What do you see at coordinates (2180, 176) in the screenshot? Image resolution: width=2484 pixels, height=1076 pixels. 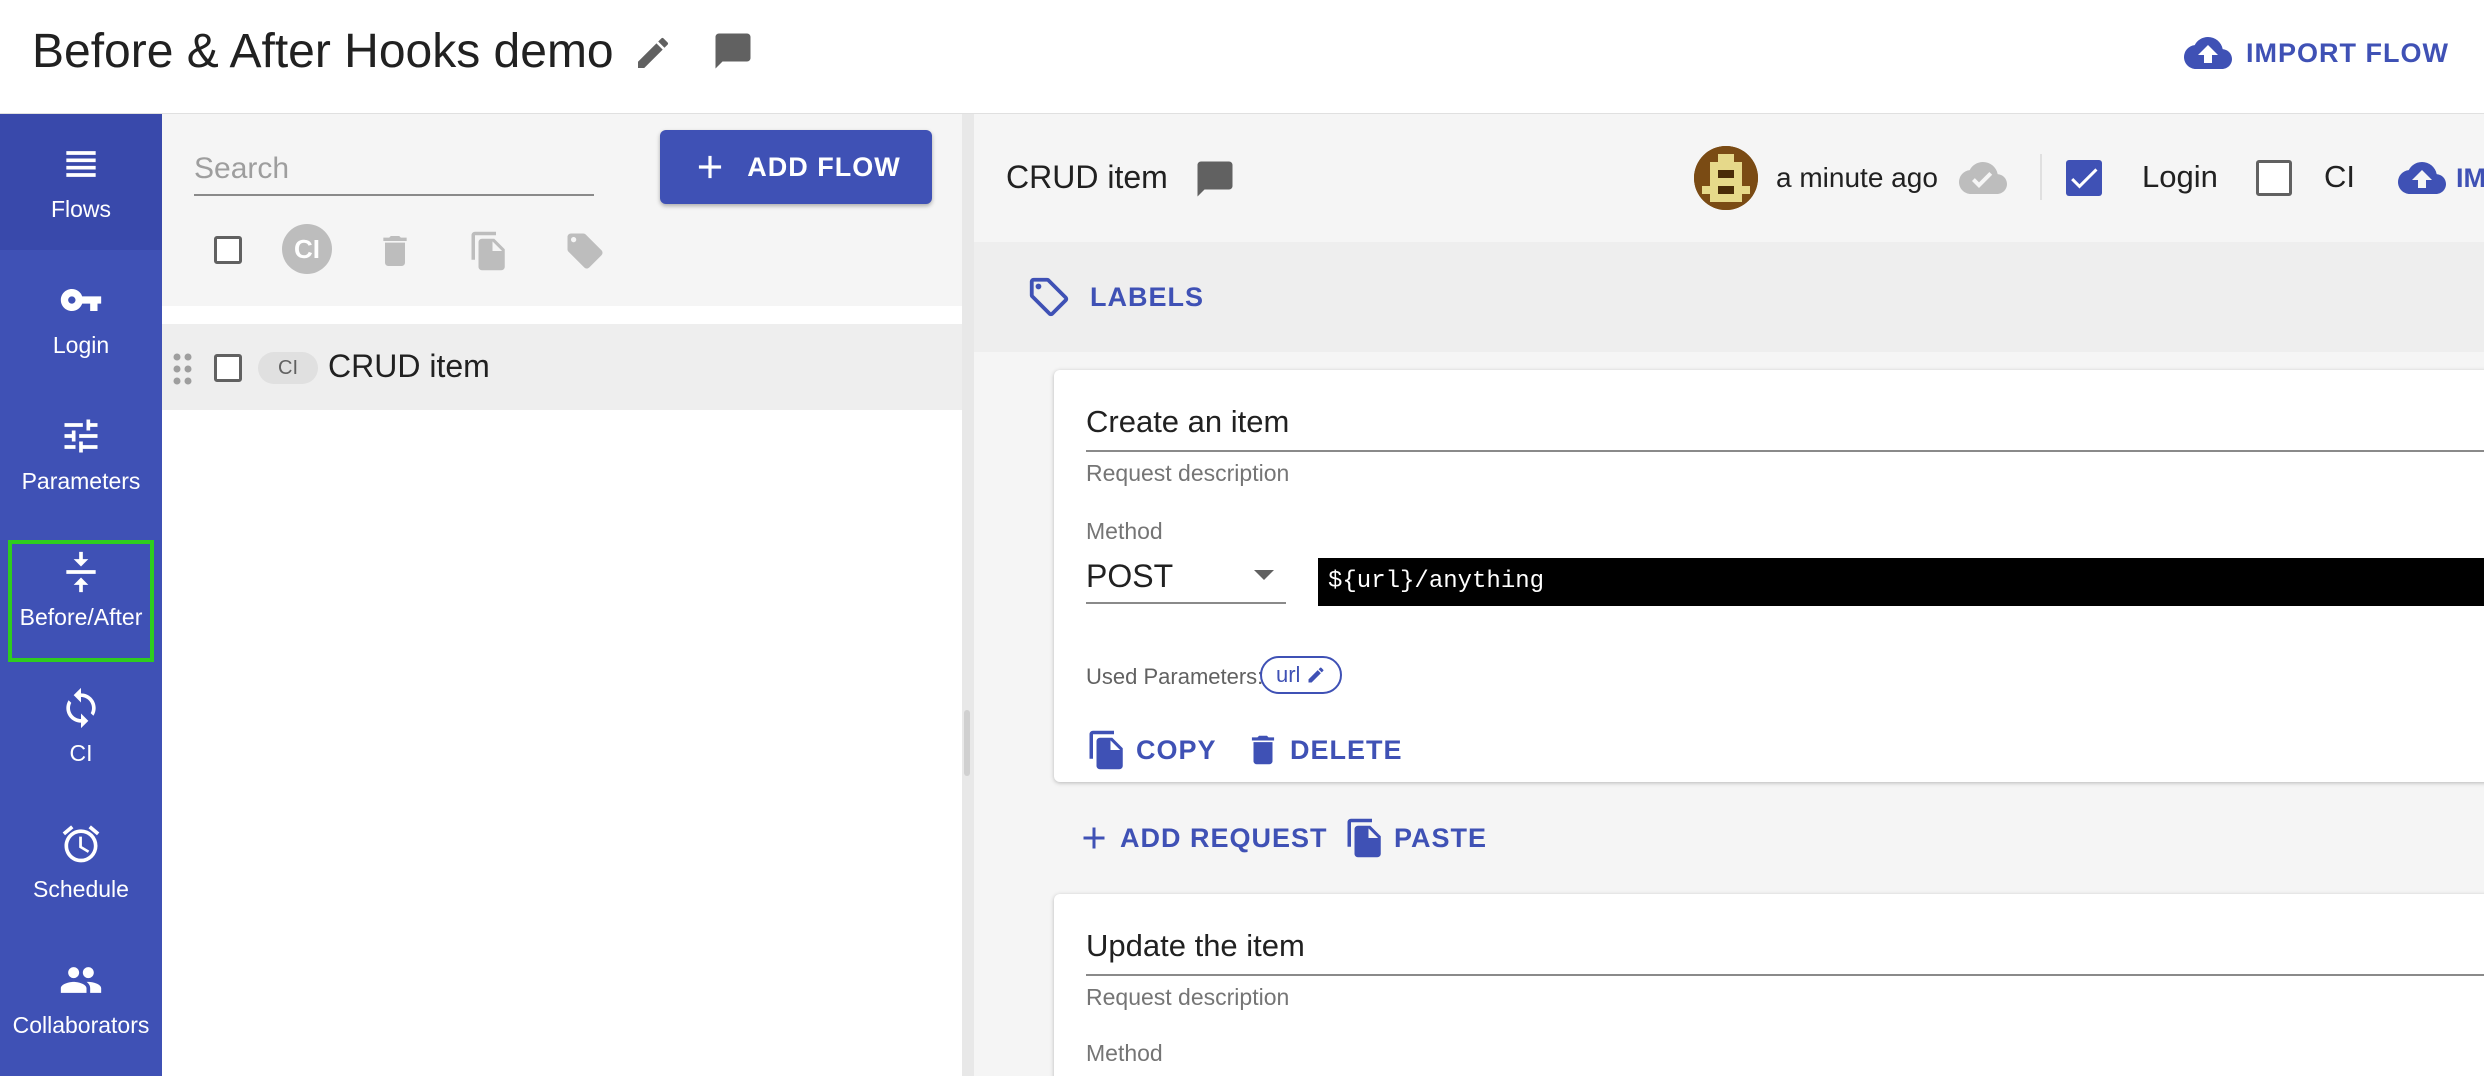 I see `login-checkbox-label: Login` at bounding box center [2180, 176].